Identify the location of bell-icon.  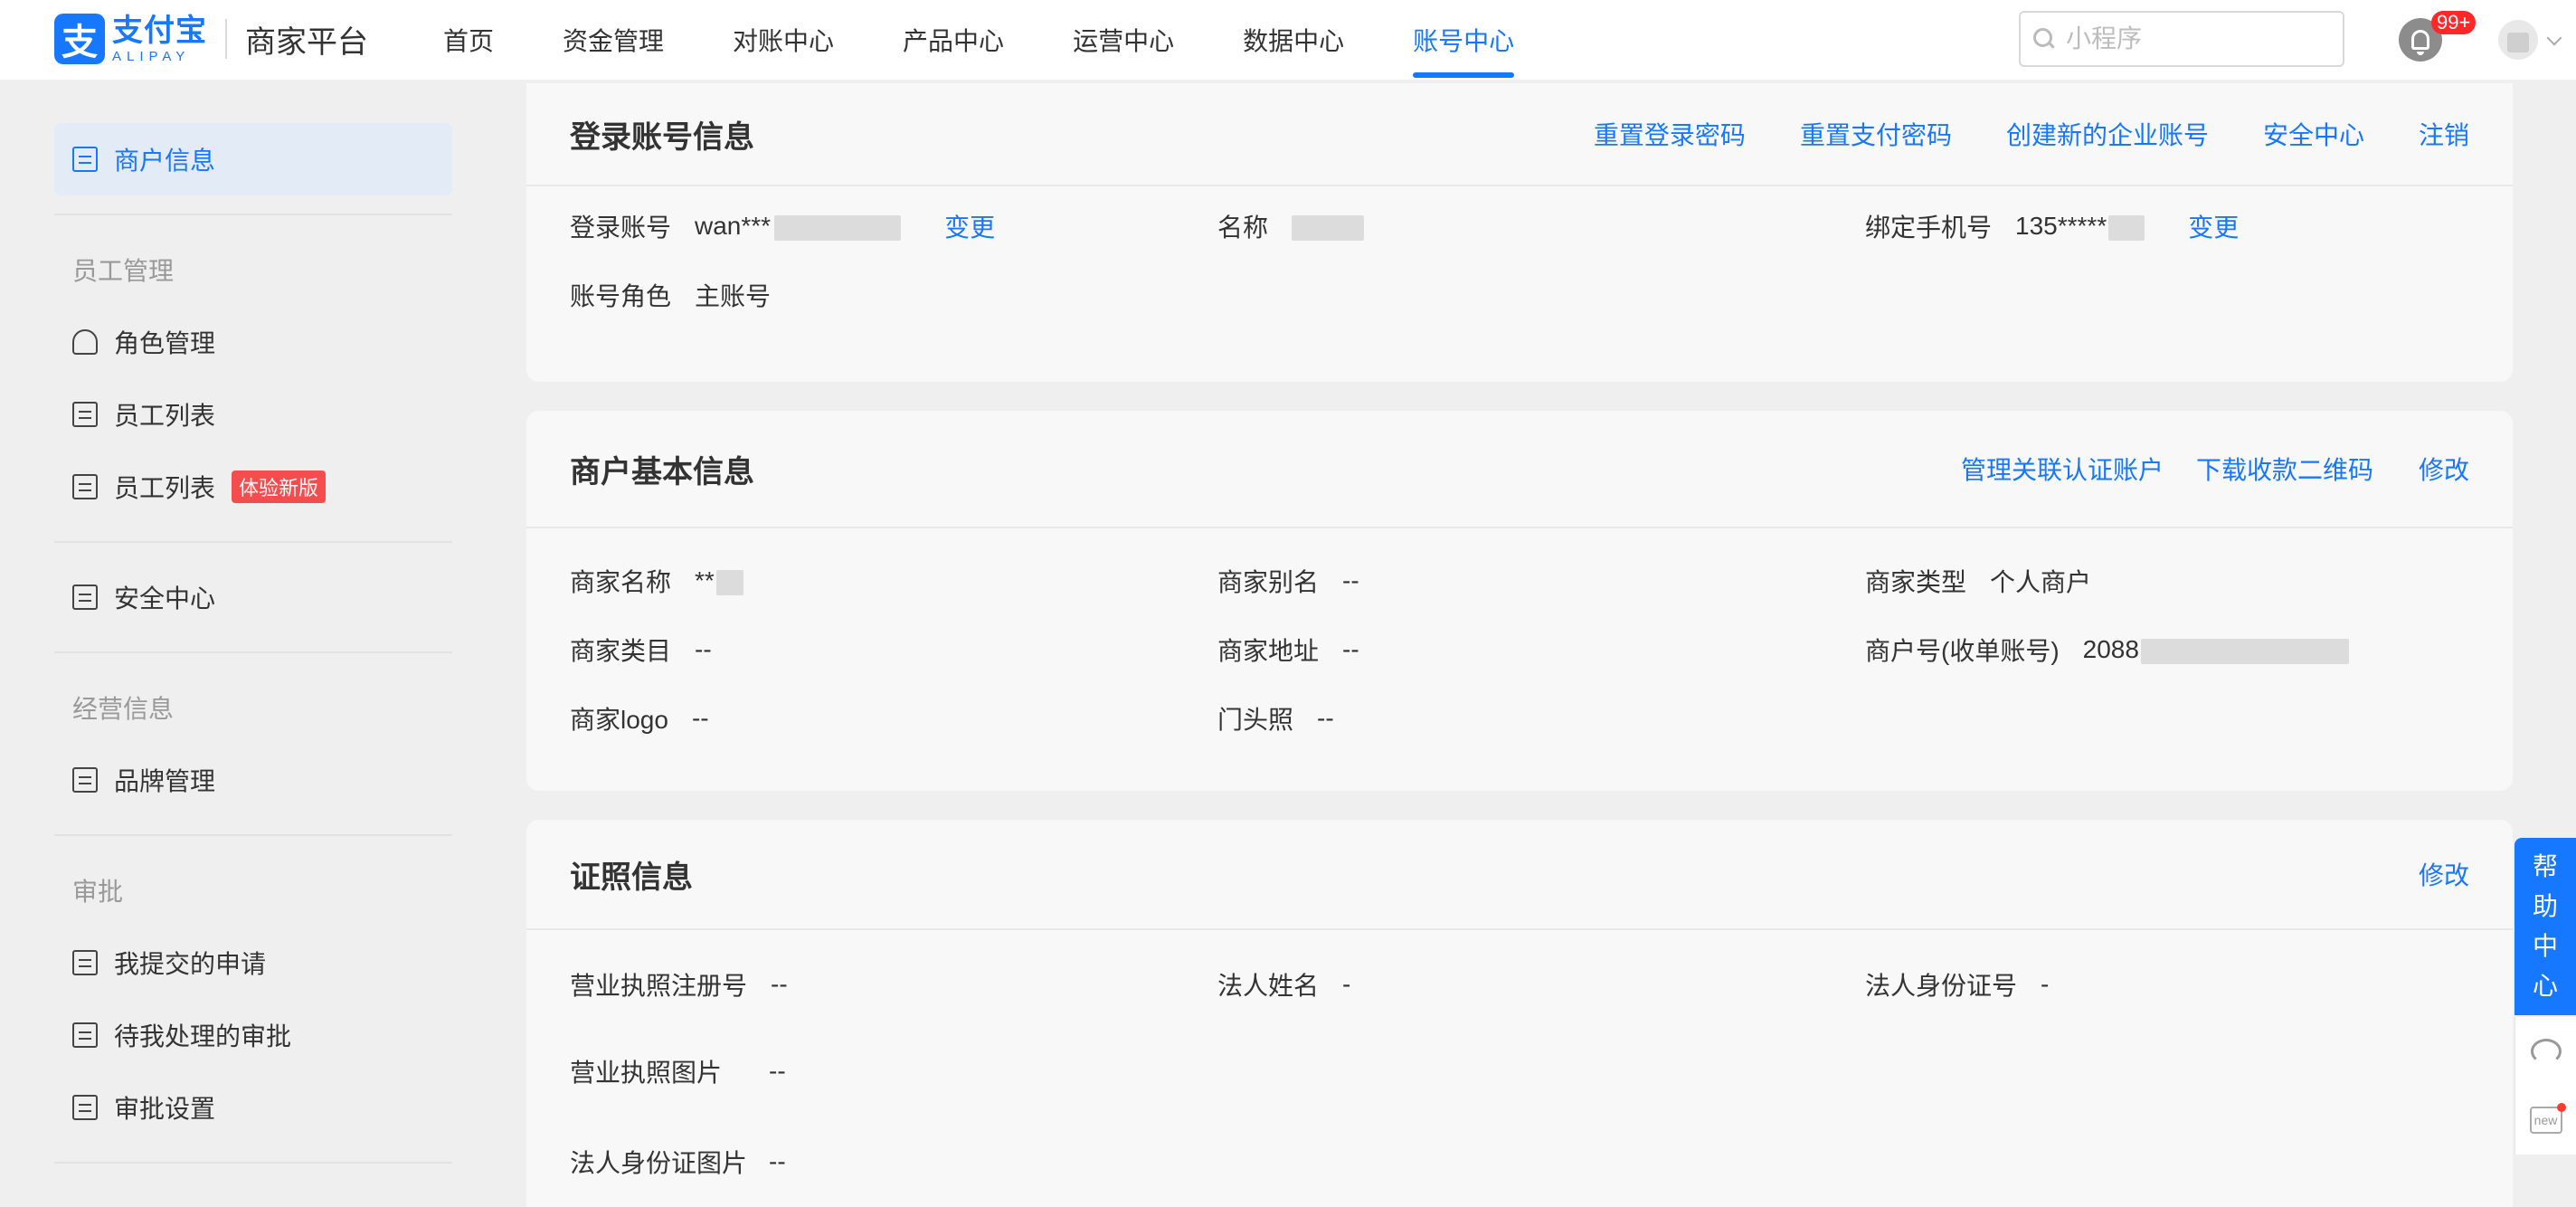
(2420, 43).